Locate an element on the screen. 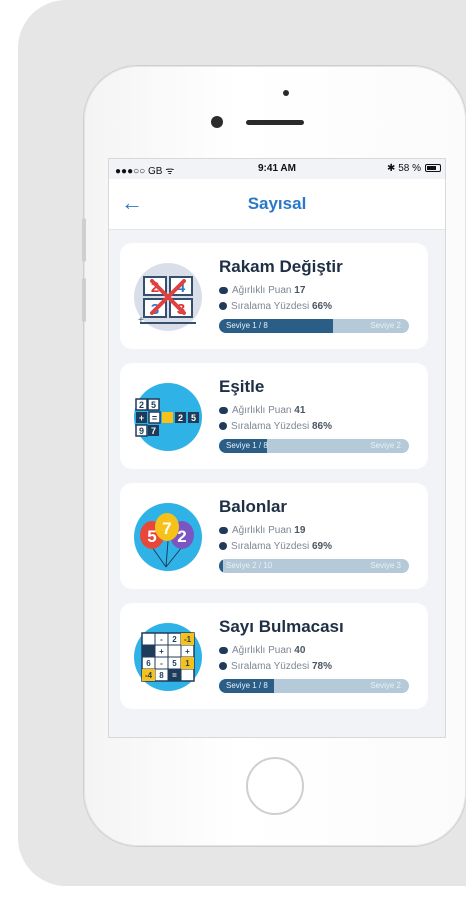  rakam-degistir-illustration-icon: 2 4 3 3 + is located at coordinates (168, 297).